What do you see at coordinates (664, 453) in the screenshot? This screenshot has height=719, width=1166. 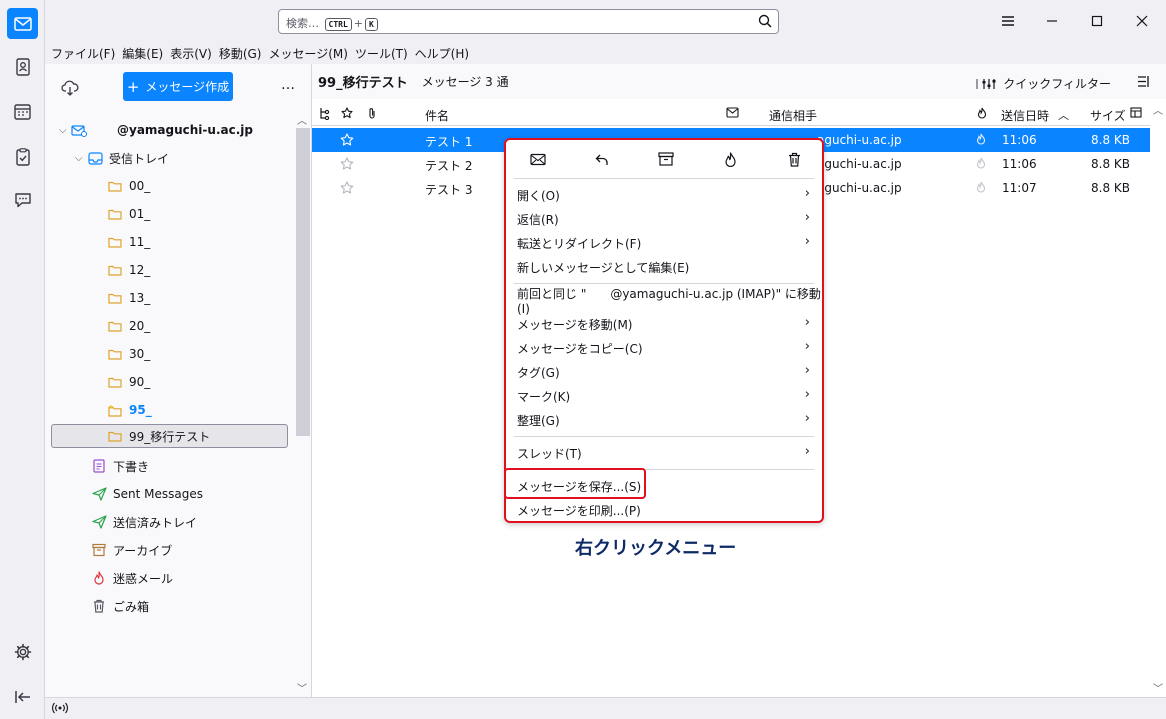 I see `menu-item-thread: スレッド(T) ›` at bounding box center [664, 453].